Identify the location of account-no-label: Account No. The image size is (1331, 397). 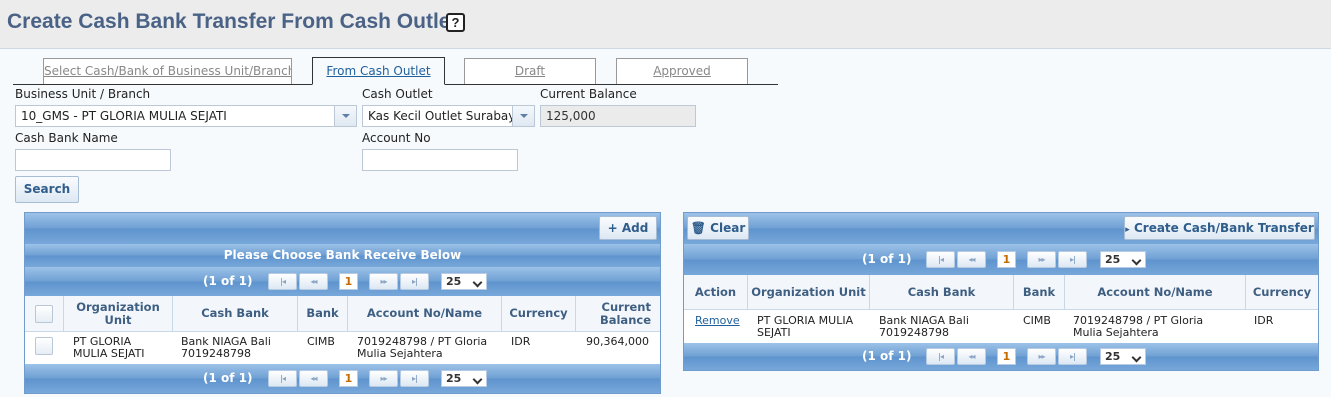
(396, 138).